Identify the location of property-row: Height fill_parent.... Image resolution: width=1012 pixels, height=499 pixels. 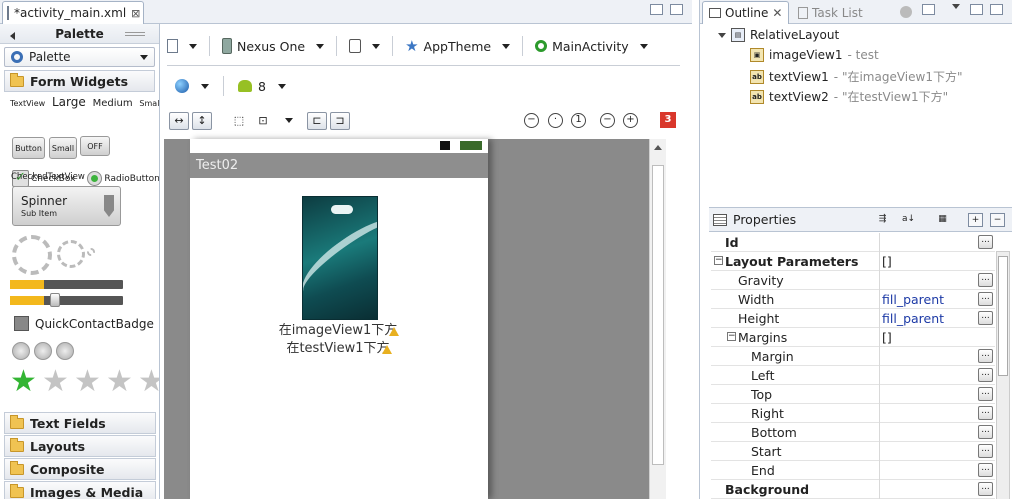
(853, 318).